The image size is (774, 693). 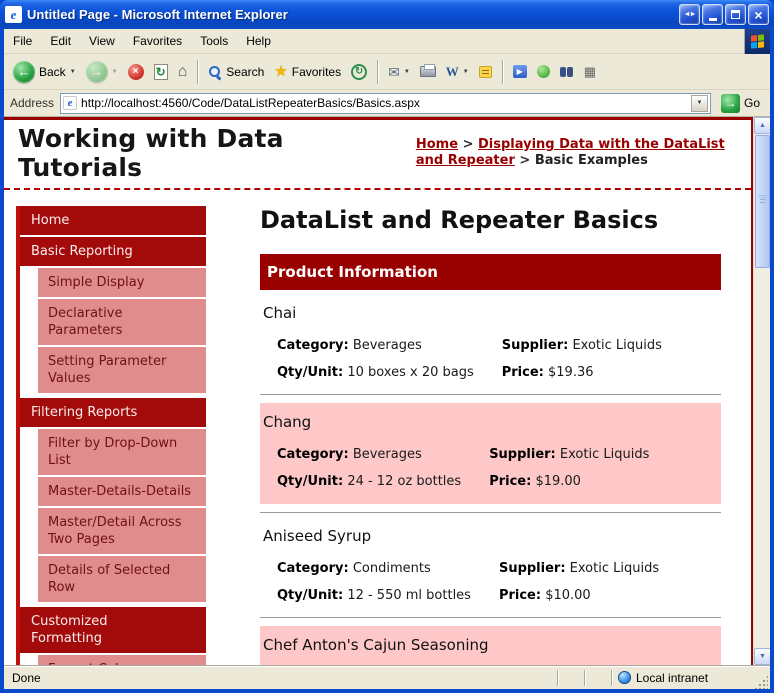 I want to click on page-title: DataList and Repeater Basics, so click(x=459, y=220).